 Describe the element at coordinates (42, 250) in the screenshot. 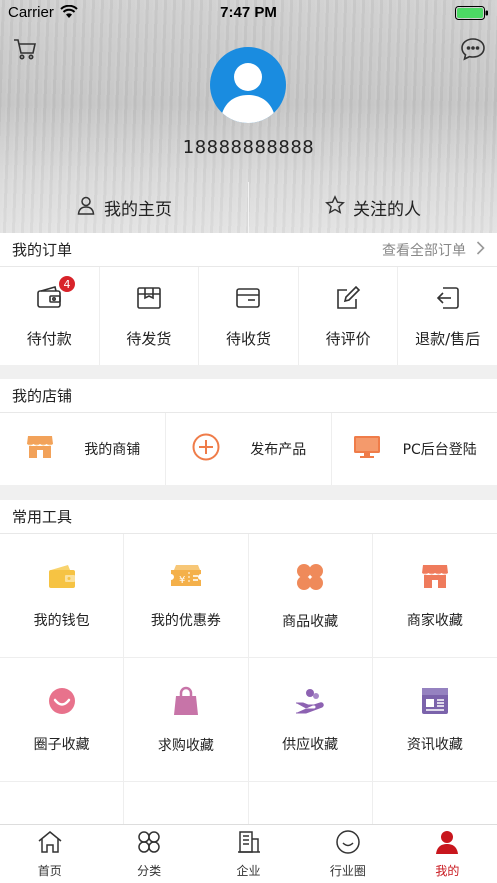

I see `orders-title: 我的订单` at that location.